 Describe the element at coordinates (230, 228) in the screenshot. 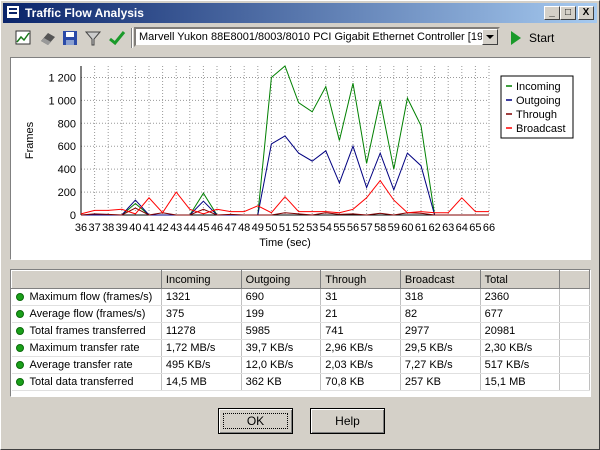

I see `x-tick-label: 47` at that location.